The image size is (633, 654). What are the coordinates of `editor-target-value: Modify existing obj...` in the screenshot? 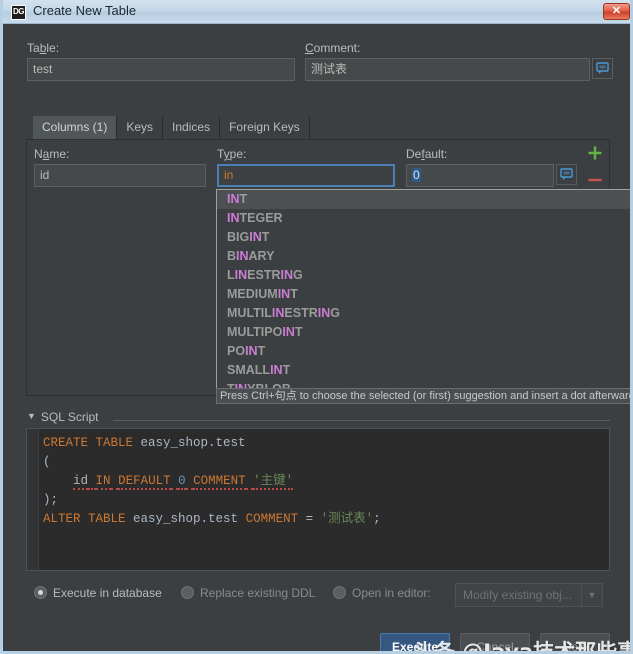 It's located at (517, 595).